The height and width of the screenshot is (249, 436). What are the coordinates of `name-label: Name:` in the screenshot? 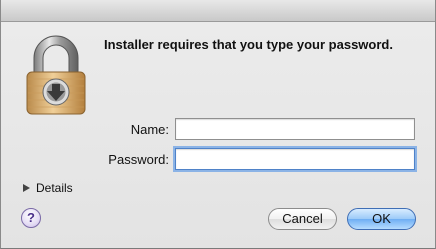 It's located at (149, 129).